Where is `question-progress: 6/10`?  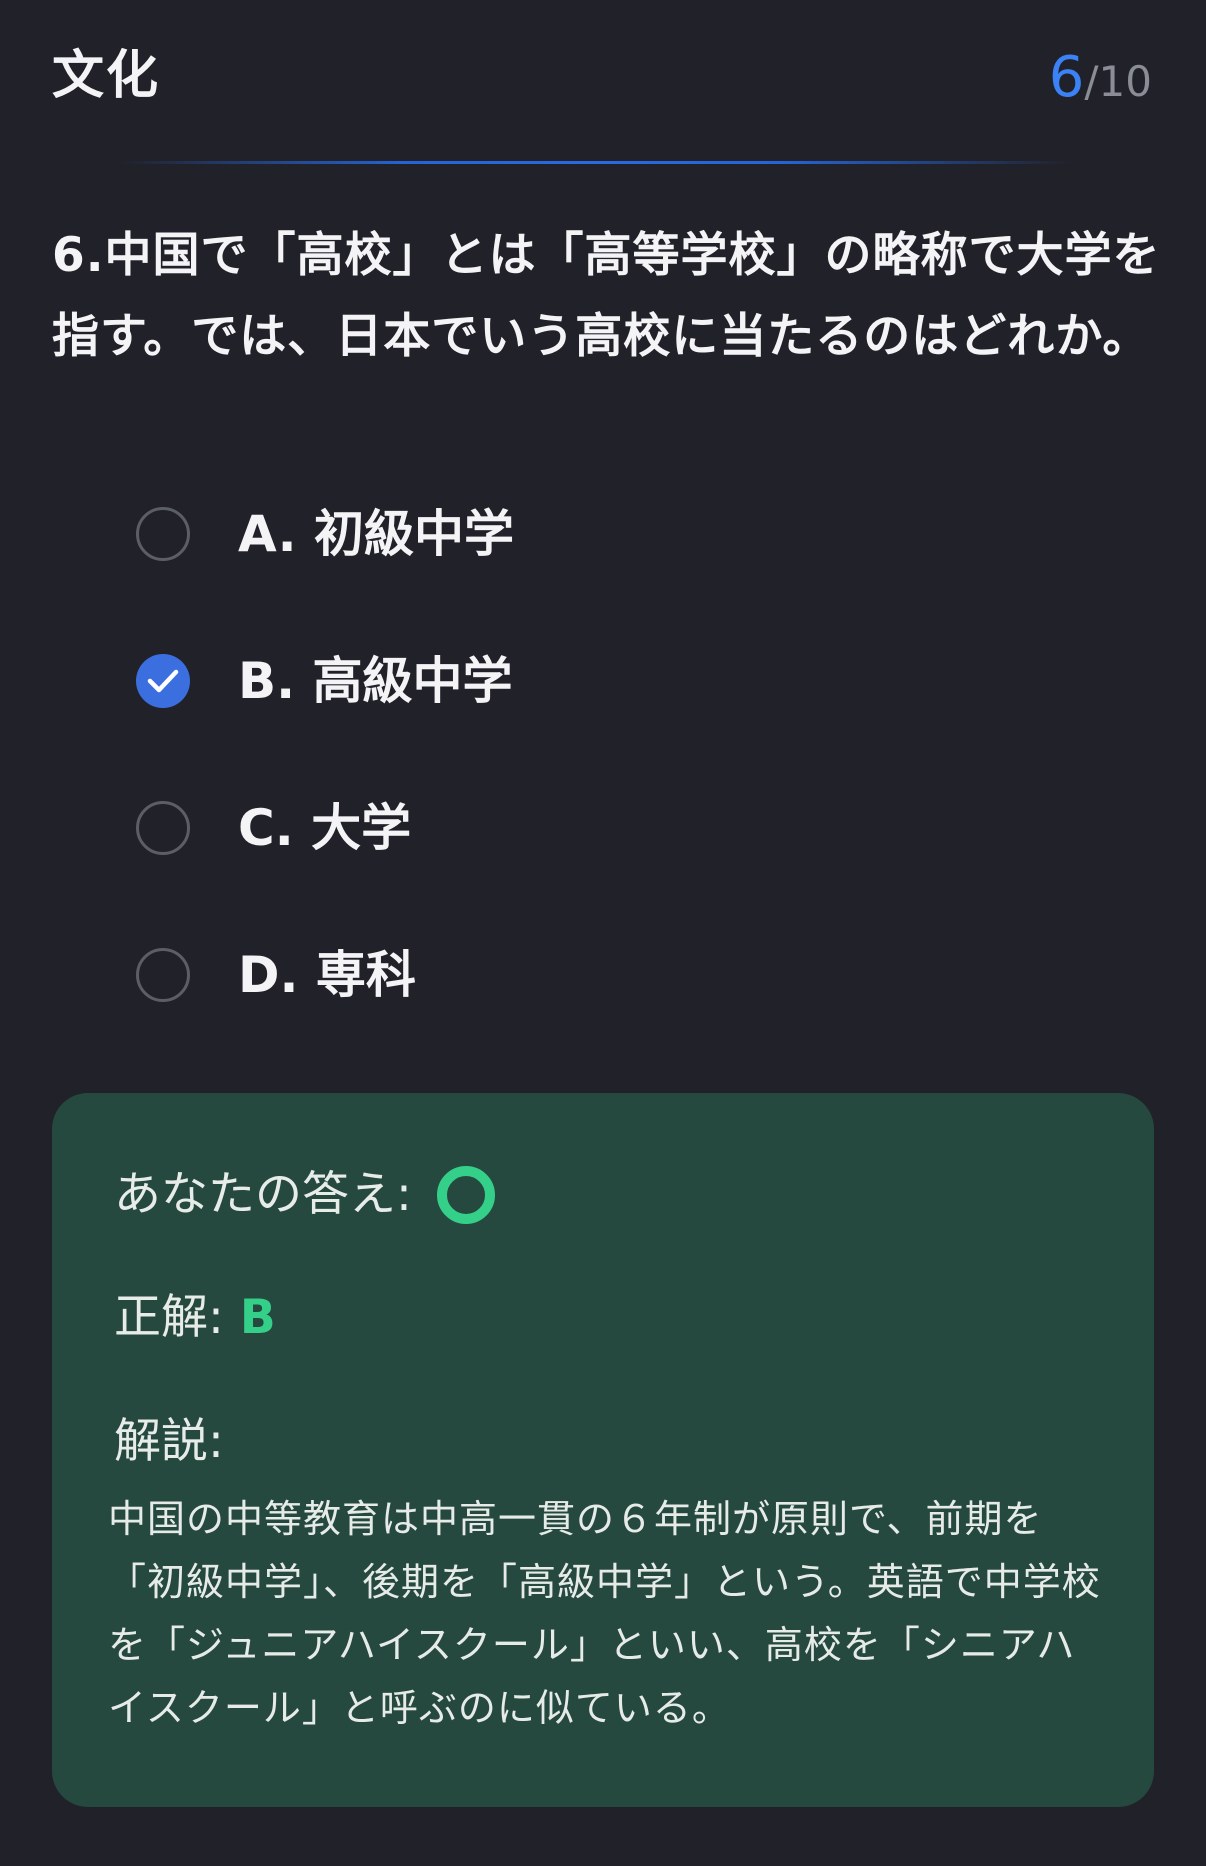 question-progress: 6/10 is located at coordinates (1100, 84).